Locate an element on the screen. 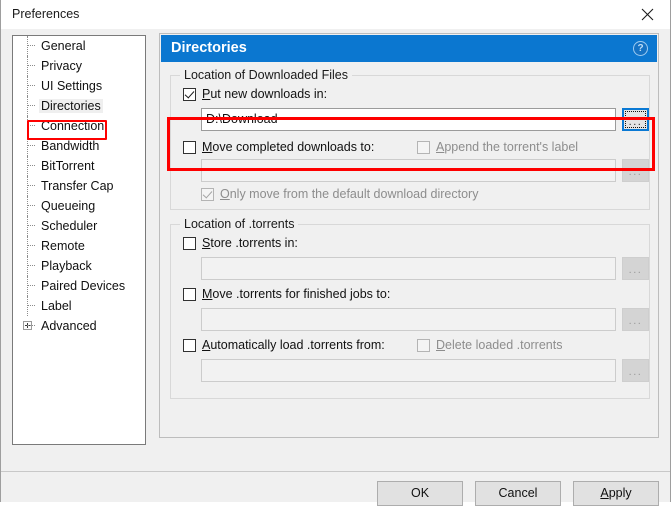 This screenshot has height=506, width=671. group-title: Location of .torrents is located at coordinates (239, 224).